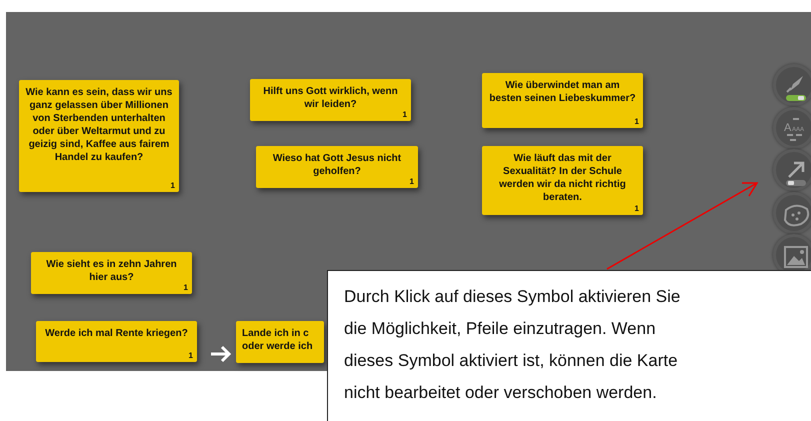 Image resolution: width=811 pixels, height=421 pixels. Describe the element at coordinates (788, 128) in the screenshot. I see `letter-label: A` at that location.